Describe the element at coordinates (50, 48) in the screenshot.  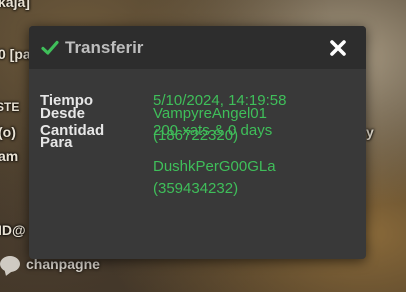
I see `check-icon` at that location.